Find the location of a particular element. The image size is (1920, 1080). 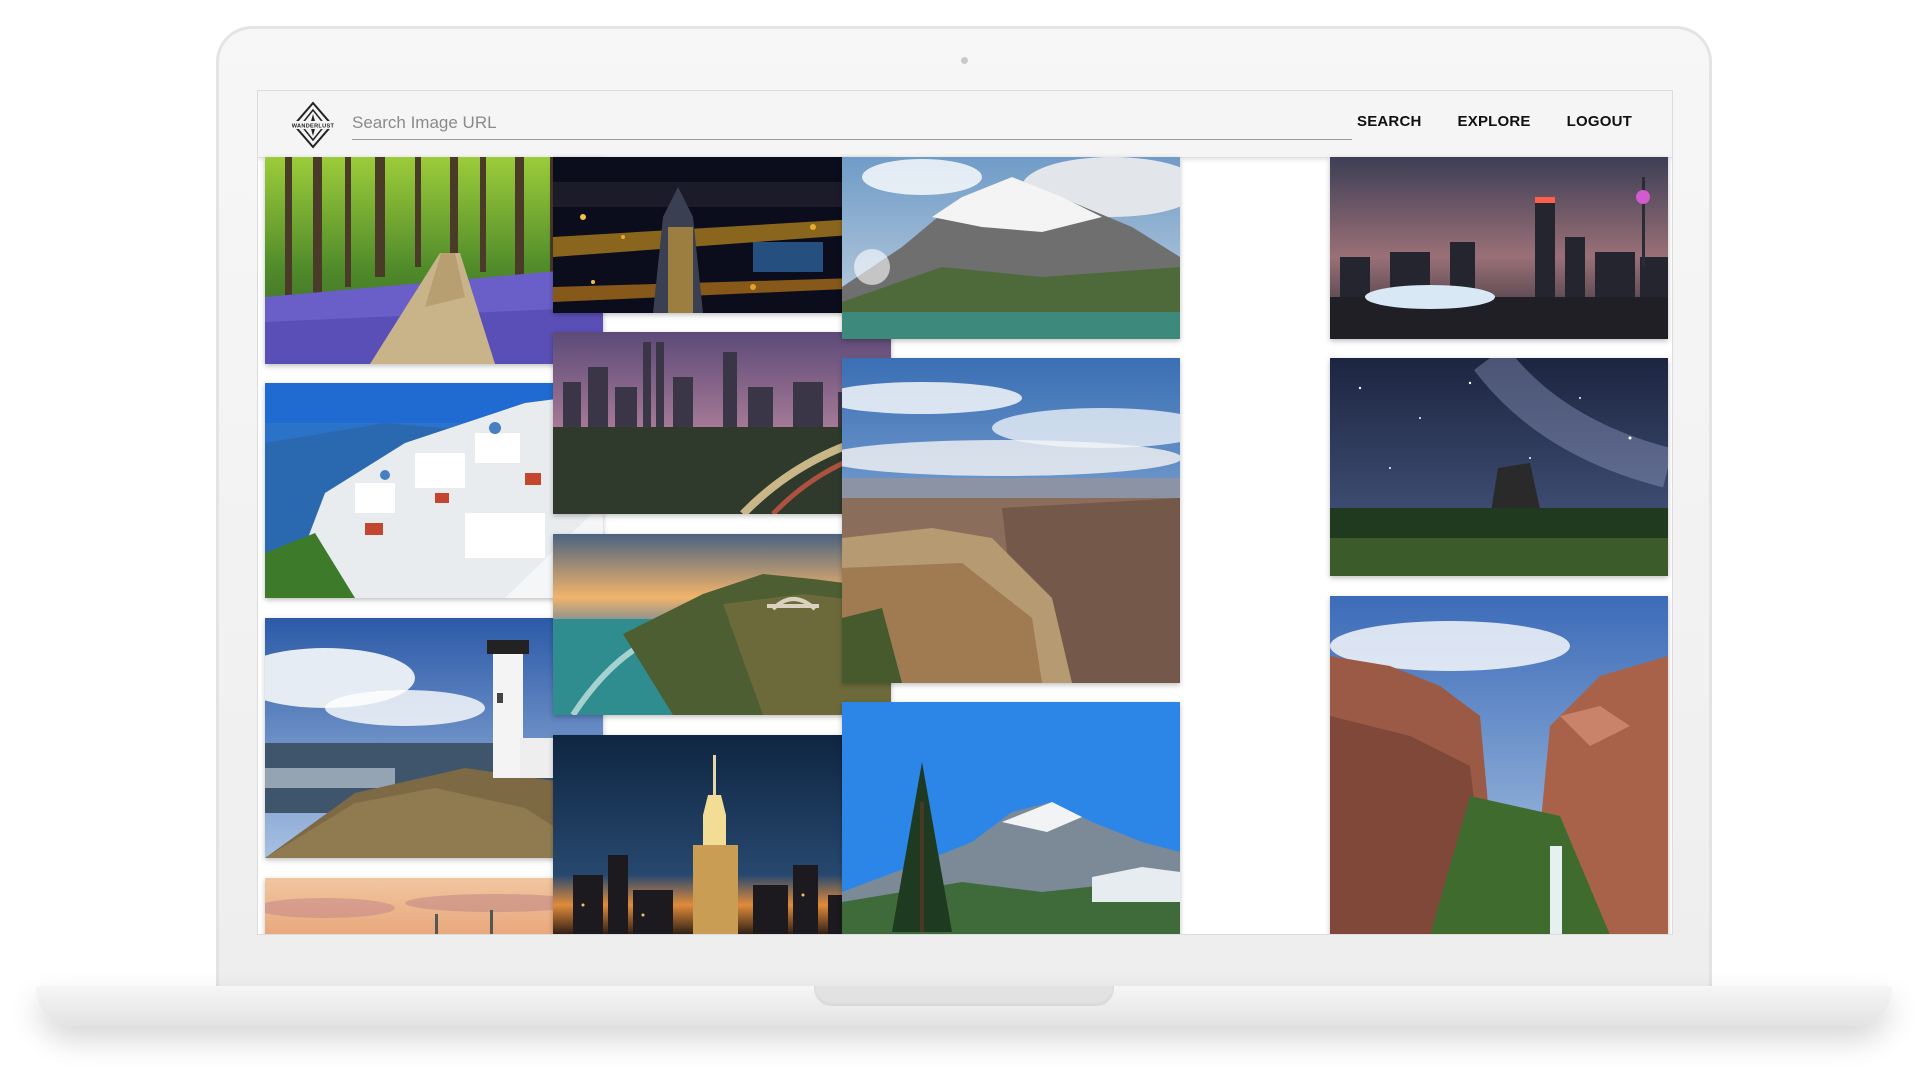

top-nav: SEARCH EXPLORE LOGOUT is located at coordinates (1494, 121).